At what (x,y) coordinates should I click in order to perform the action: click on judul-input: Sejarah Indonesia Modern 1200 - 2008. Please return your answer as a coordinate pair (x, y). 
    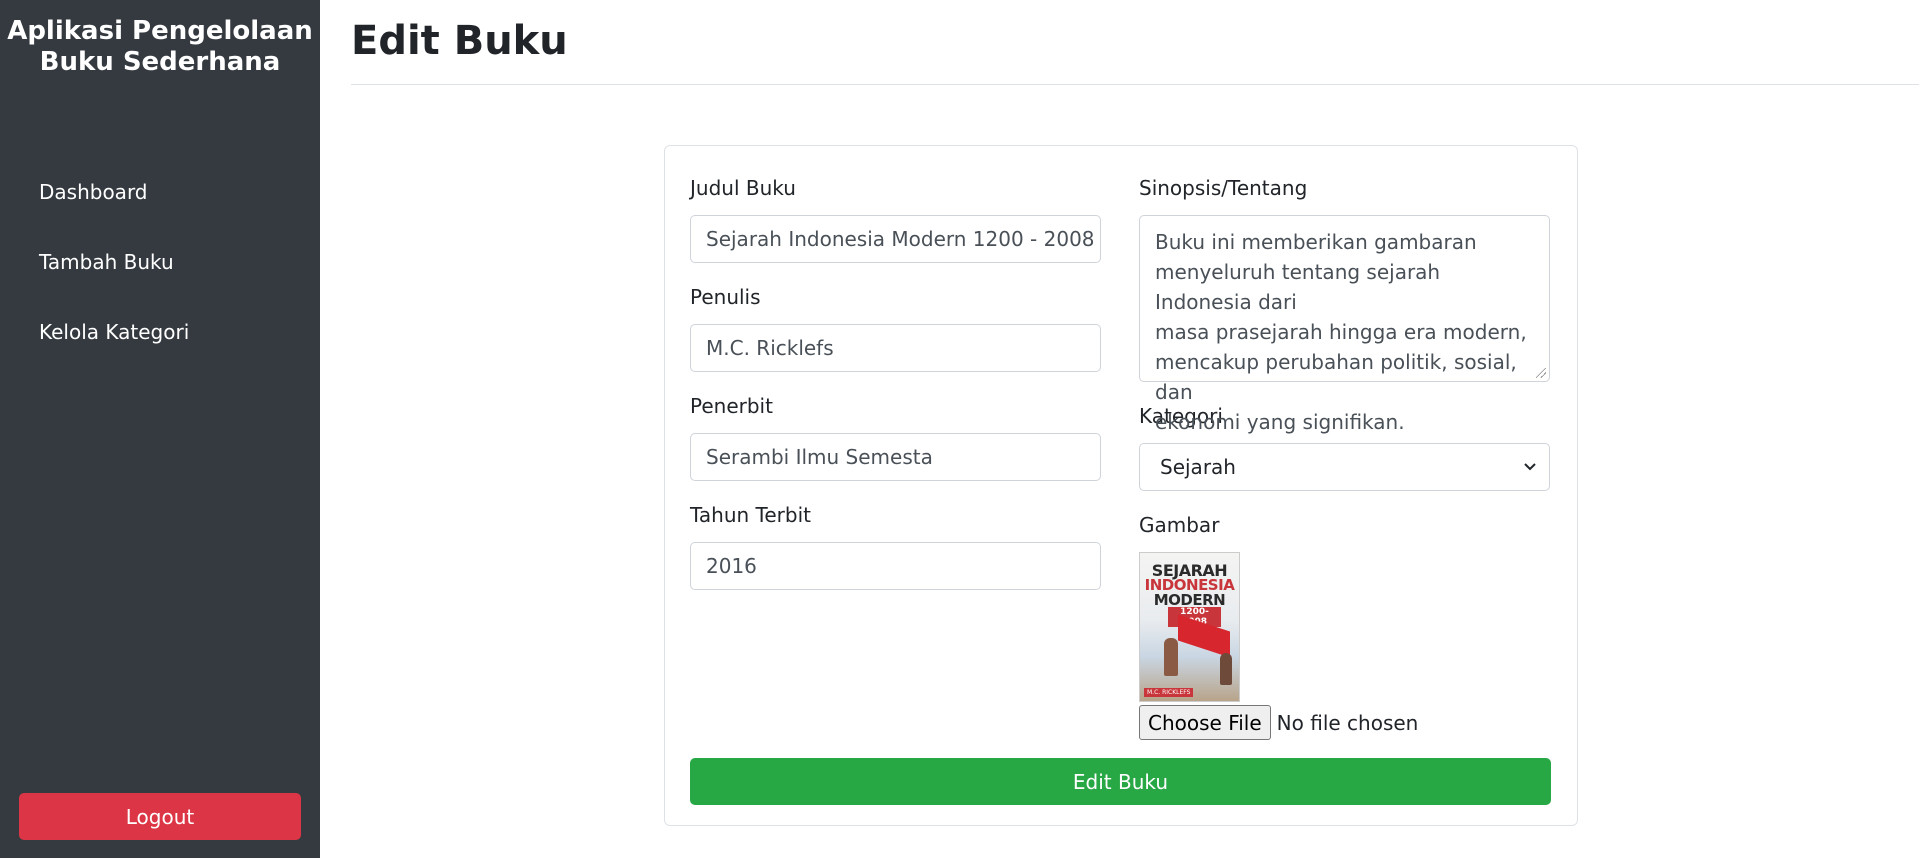
    Looking at the image, I should click on (895, 239).